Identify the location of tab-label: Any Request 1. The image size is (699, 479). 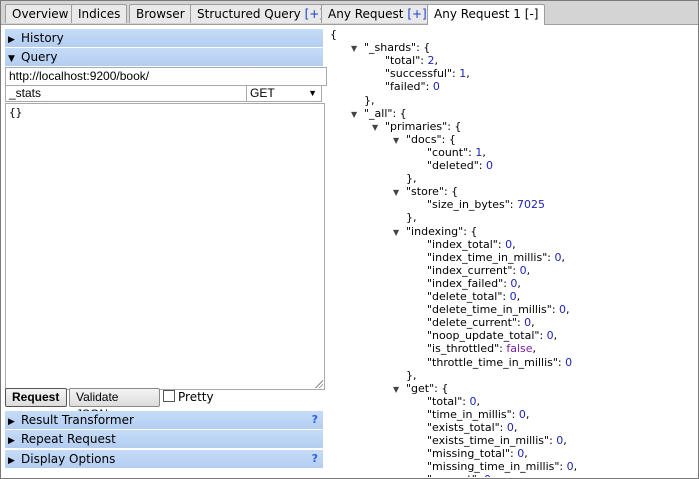
(477, 14).